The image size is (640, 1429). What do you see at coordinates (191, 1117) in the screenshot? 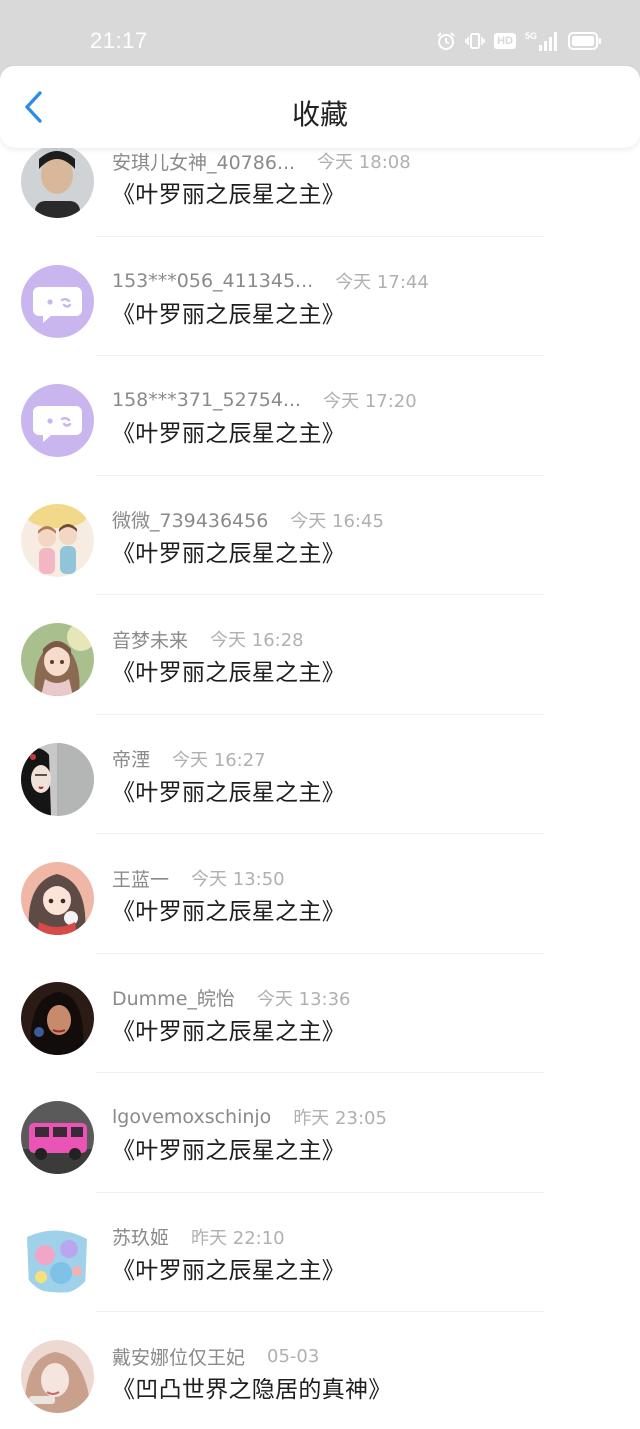
I see `username: lgovemoxschinjo` at bounding box center [191, 1117].